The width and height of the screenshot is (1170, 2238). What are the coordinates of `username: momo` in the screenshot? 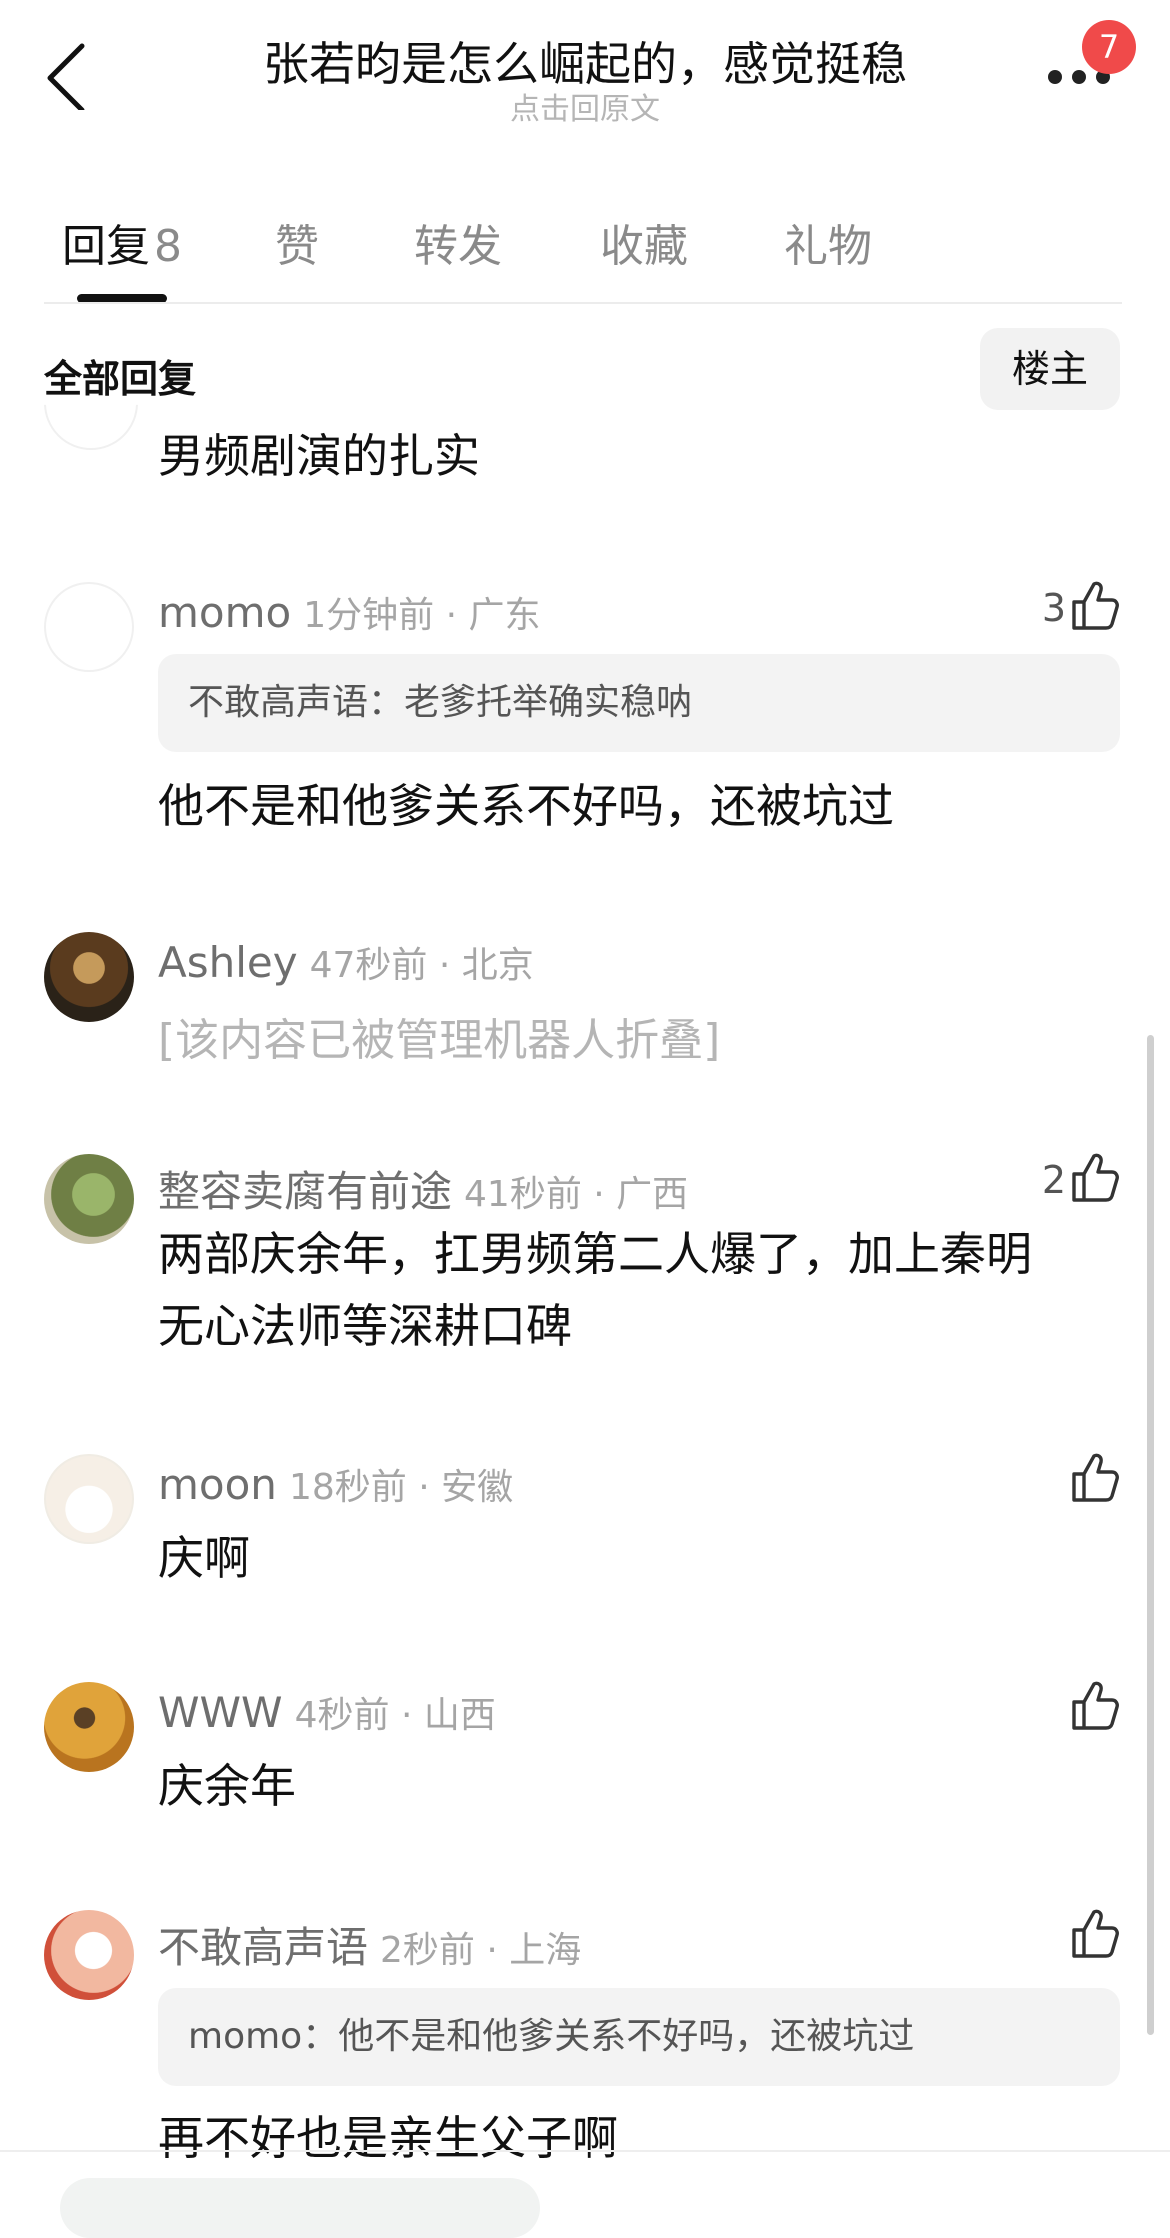 It's located at (224, 612).